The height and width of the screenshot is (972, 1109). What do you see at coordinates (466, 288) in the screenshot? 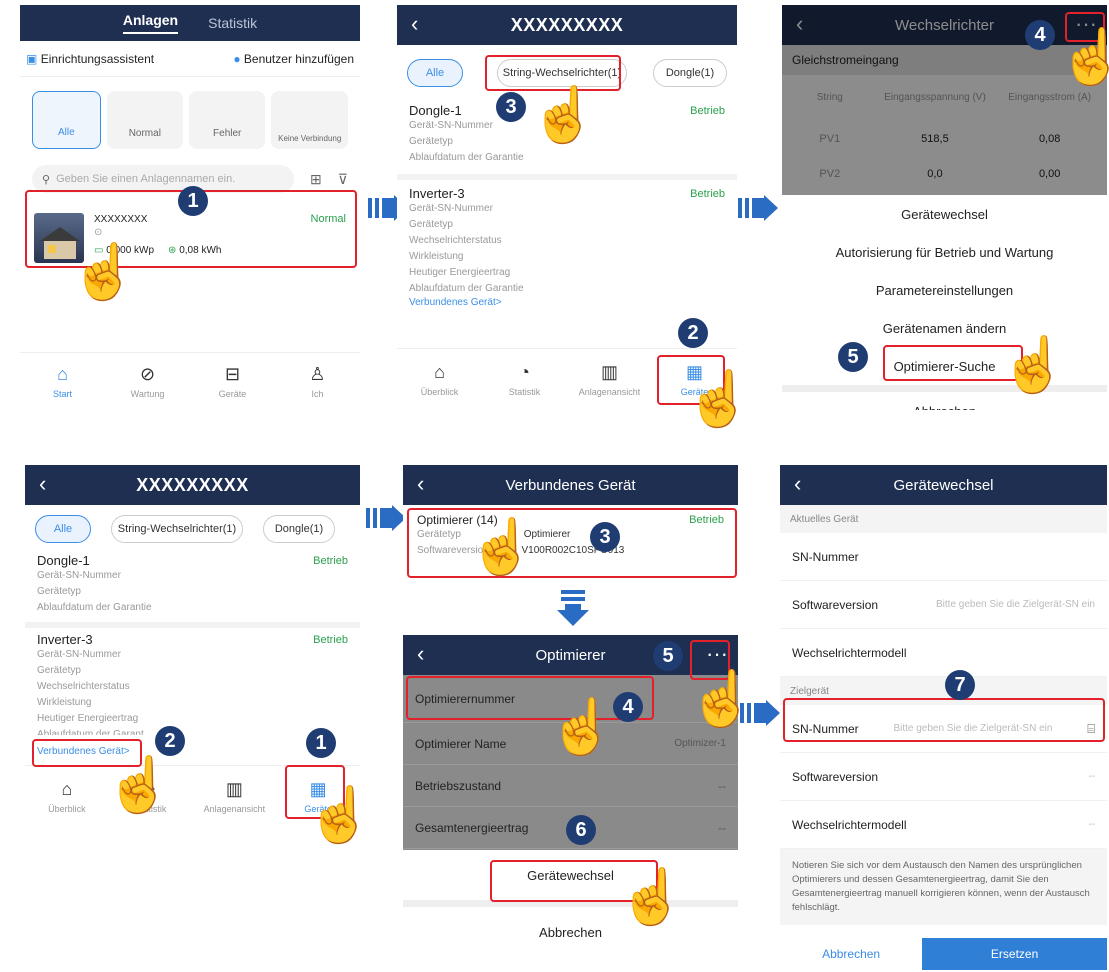
I see `inv-line: Ablaufdatum der Garantie` at bounding box center [466, 288].